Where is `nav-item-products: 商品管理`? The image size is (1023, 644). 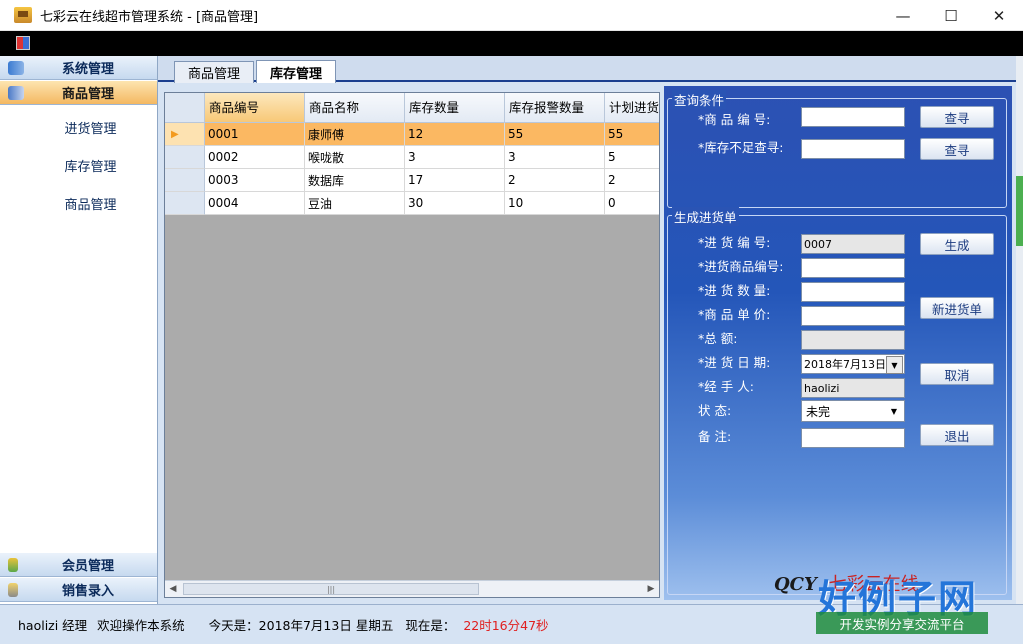
nav-item-products: 商品管理 is located at coordinates (78, 203).